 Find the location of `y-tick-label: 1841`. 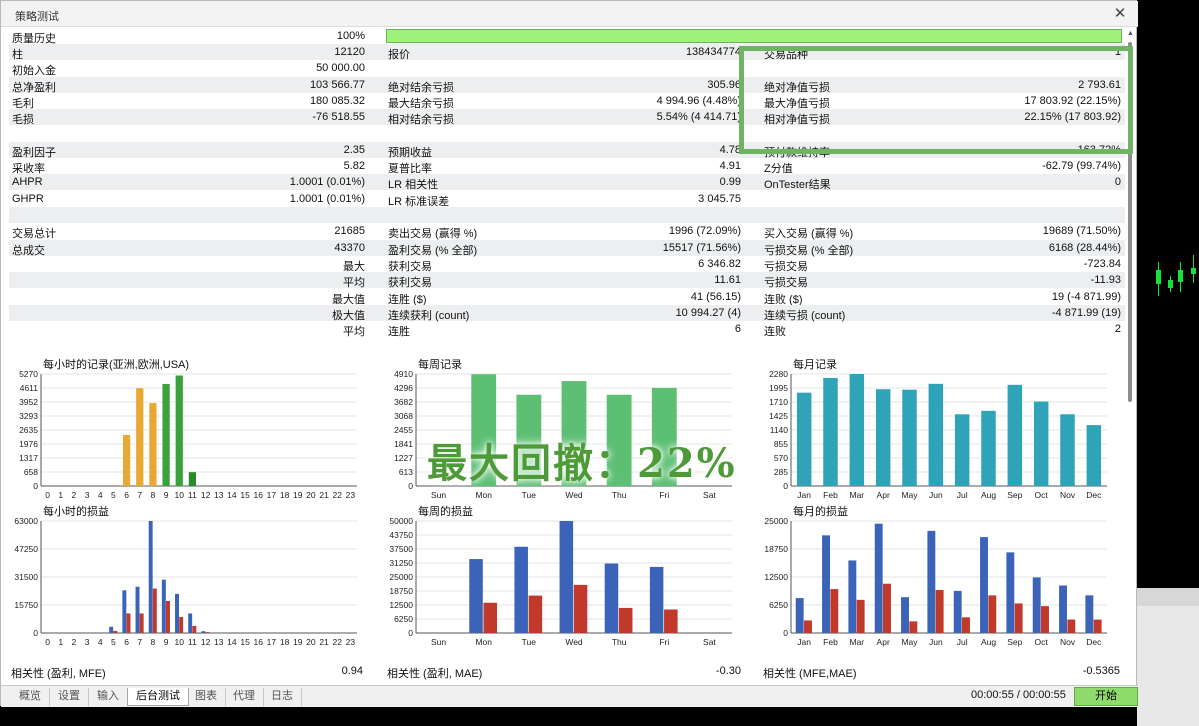

y-tick-label: 1841 is located at coordinates (403, 444).